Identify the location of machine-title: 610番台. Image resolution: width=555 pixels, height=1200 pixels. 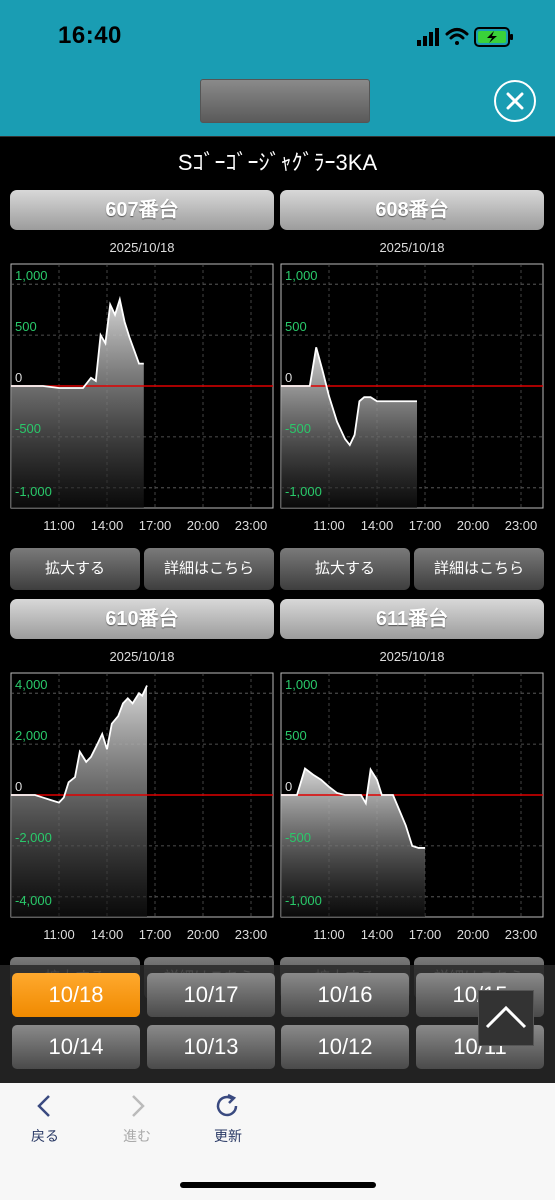
(142, 619).